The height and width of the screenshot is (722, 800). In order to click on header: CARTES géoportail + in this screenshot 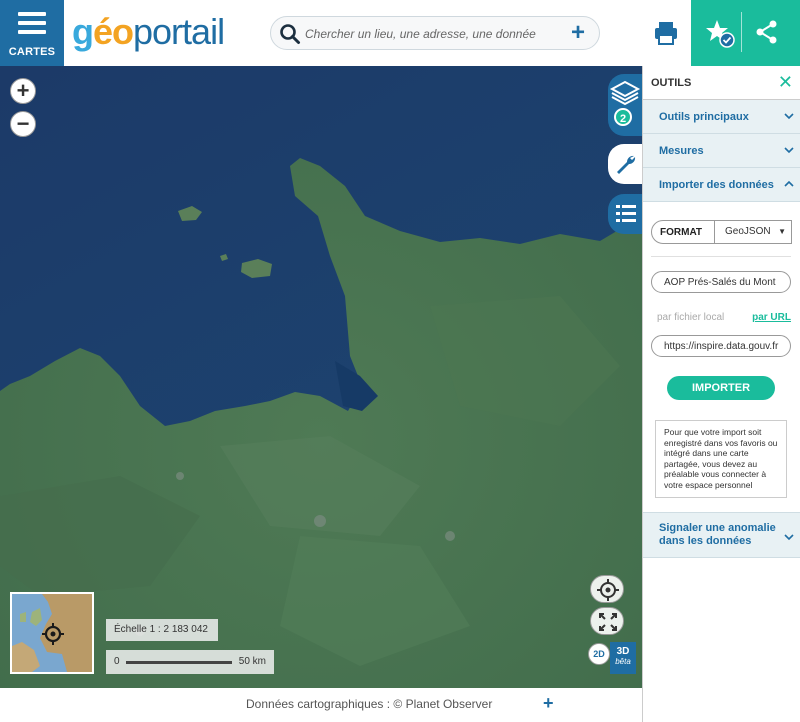, I will do `click(400, 33)`.